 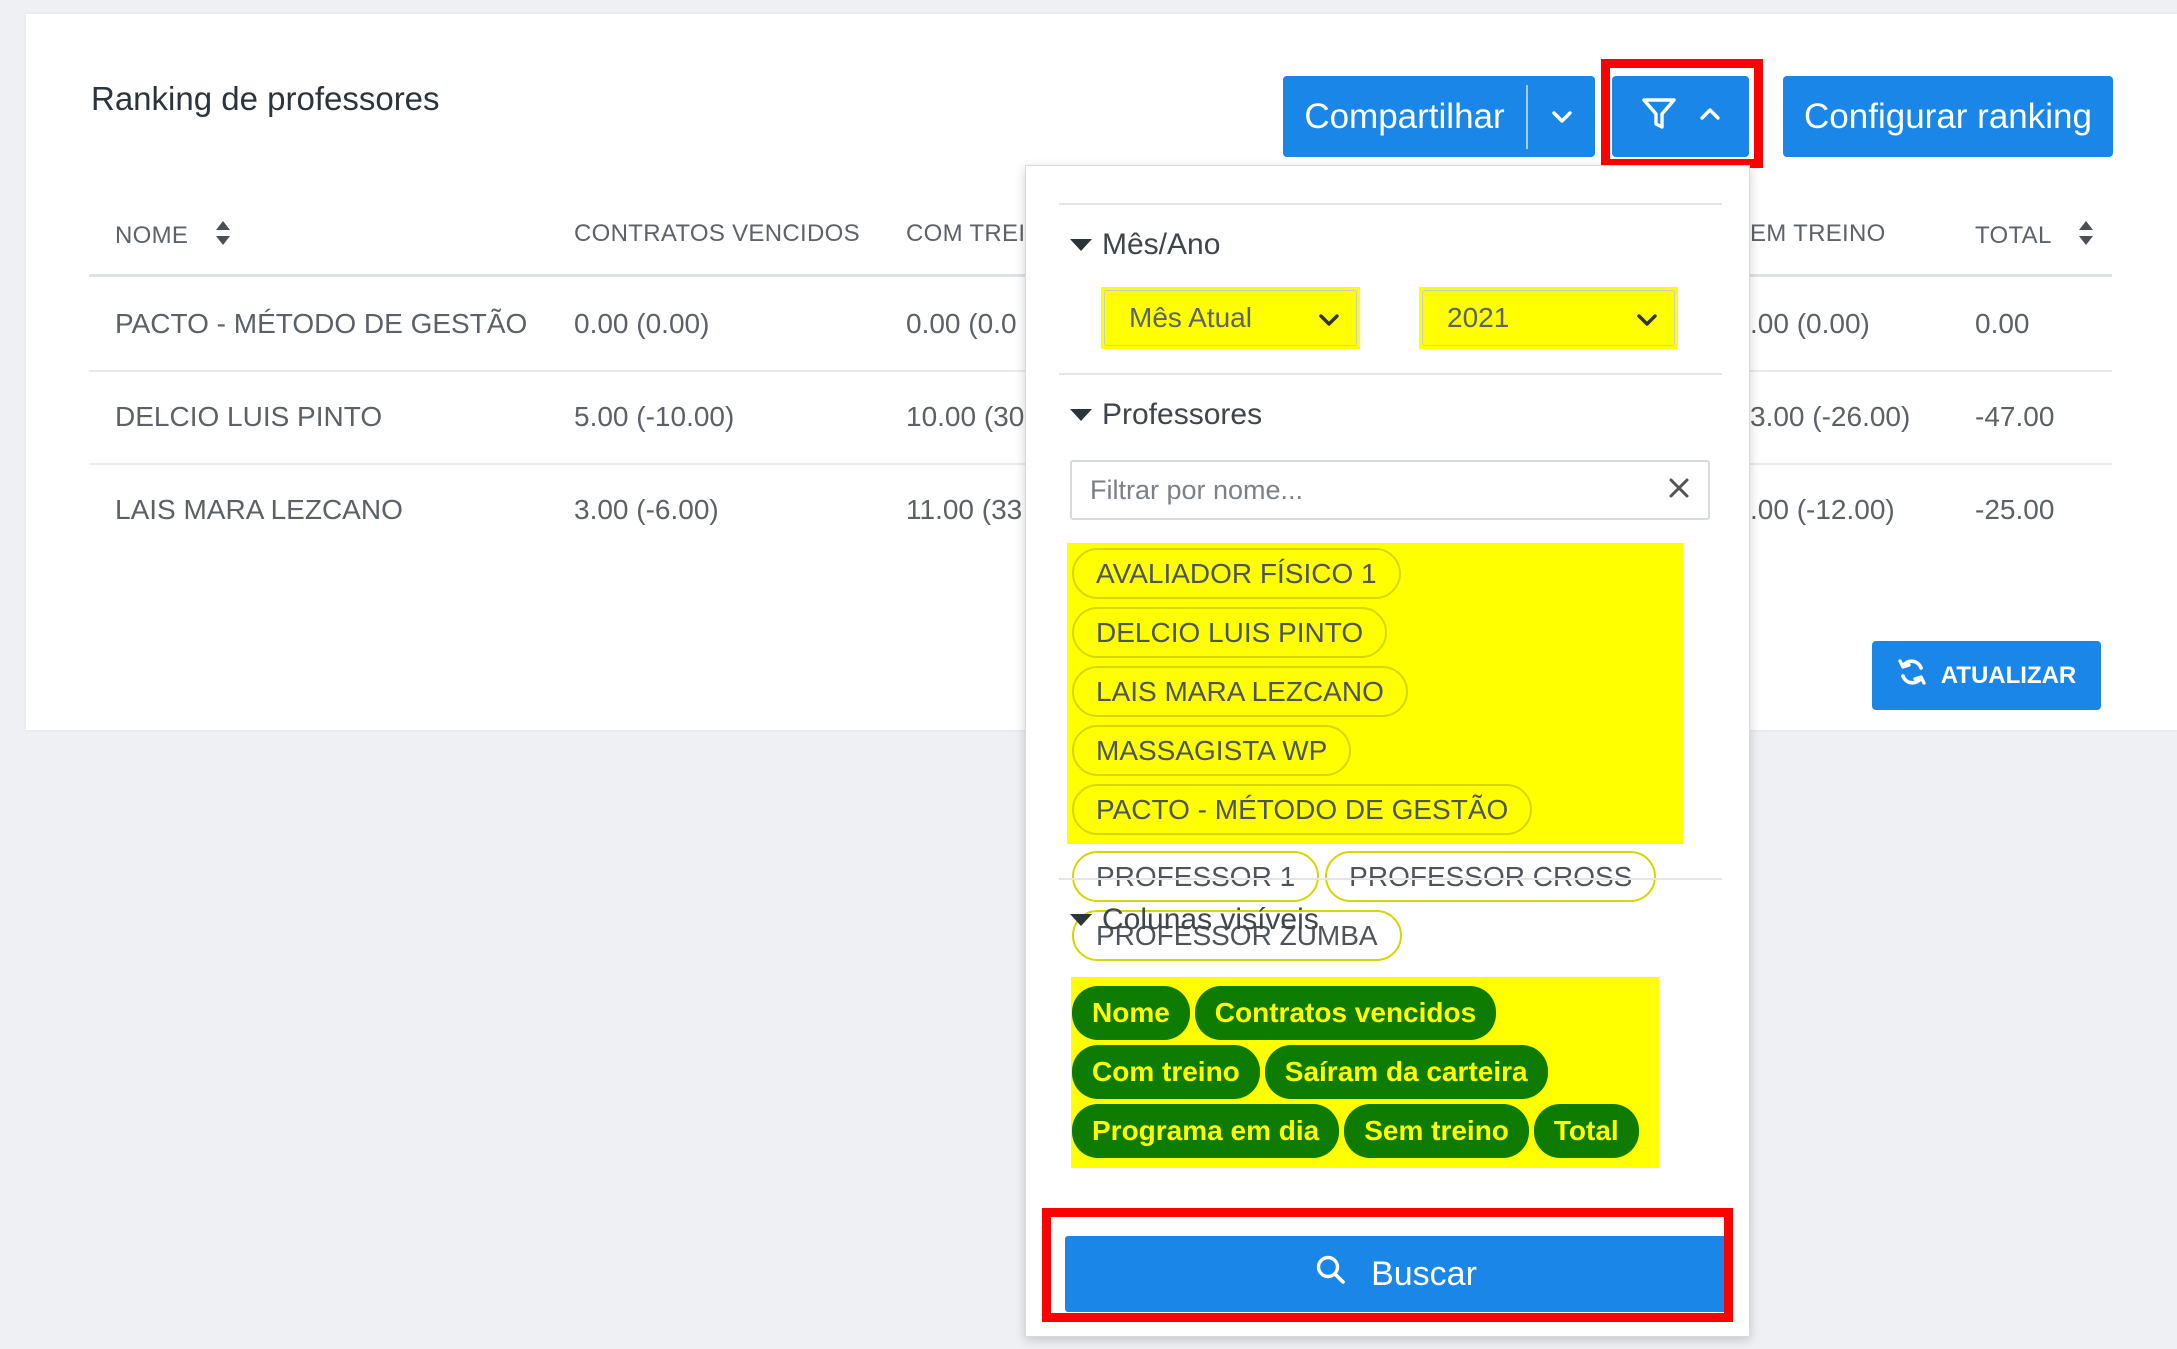 I want to click on column-chip: Com treino, so click(x=1166, y=1072).